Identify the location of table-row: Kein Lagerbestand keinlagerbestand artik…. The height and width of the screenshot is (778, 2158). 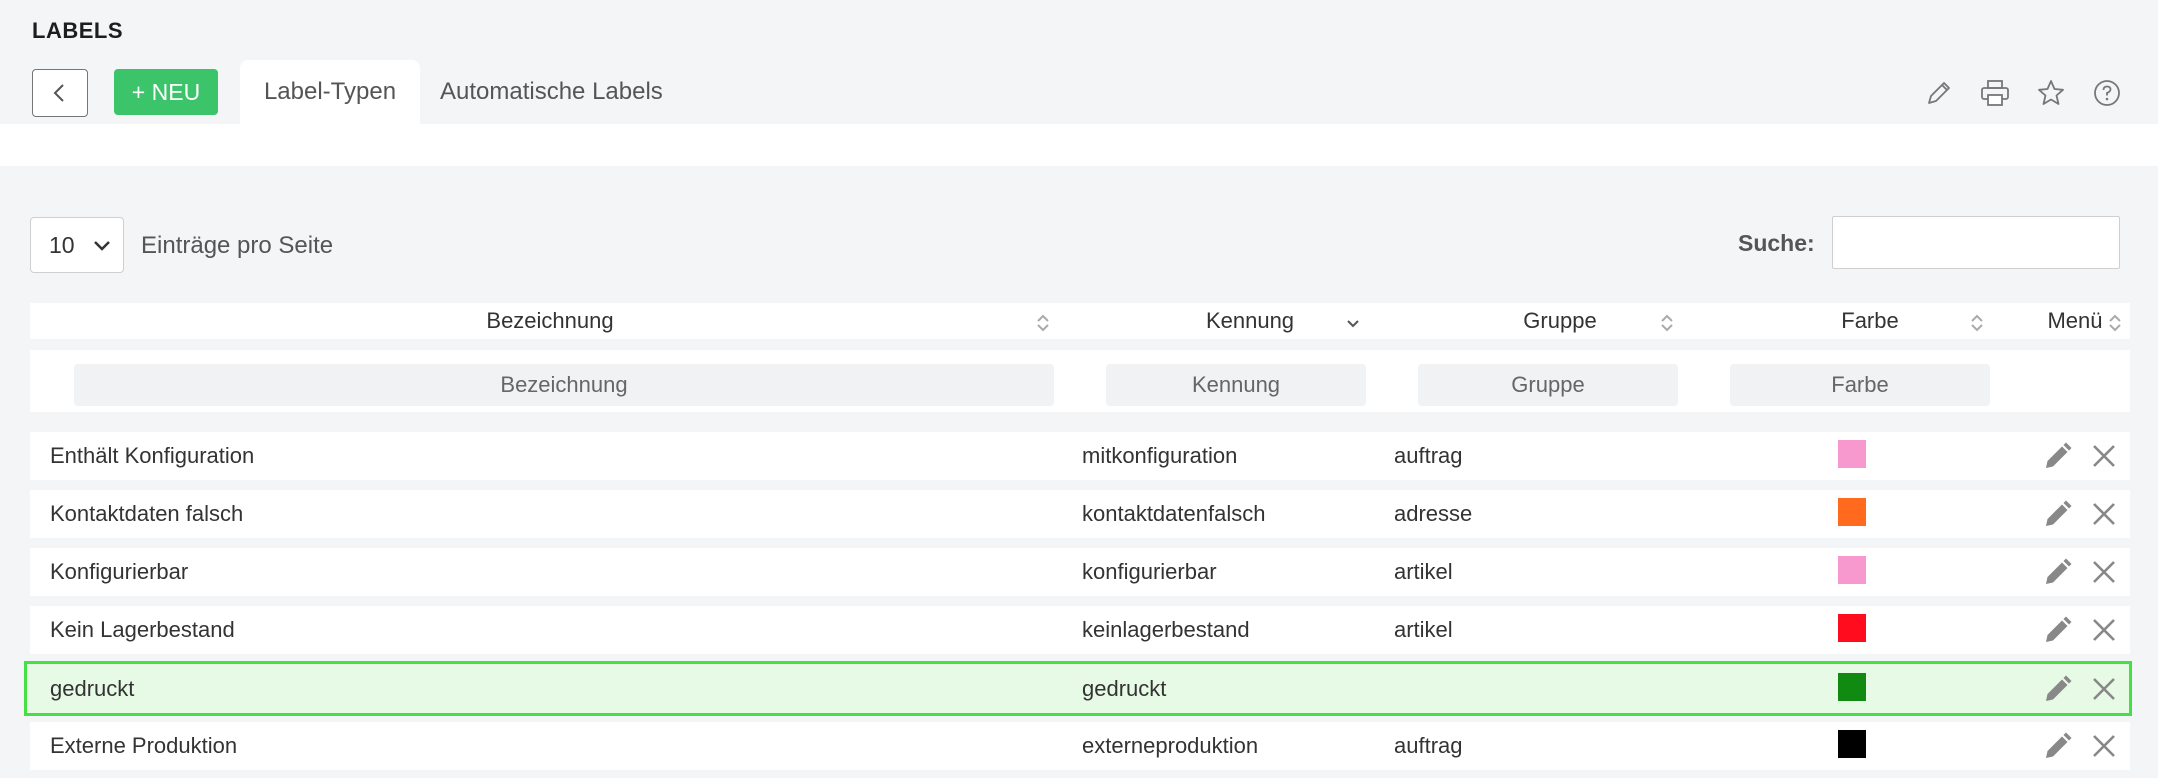
(1080, 630).